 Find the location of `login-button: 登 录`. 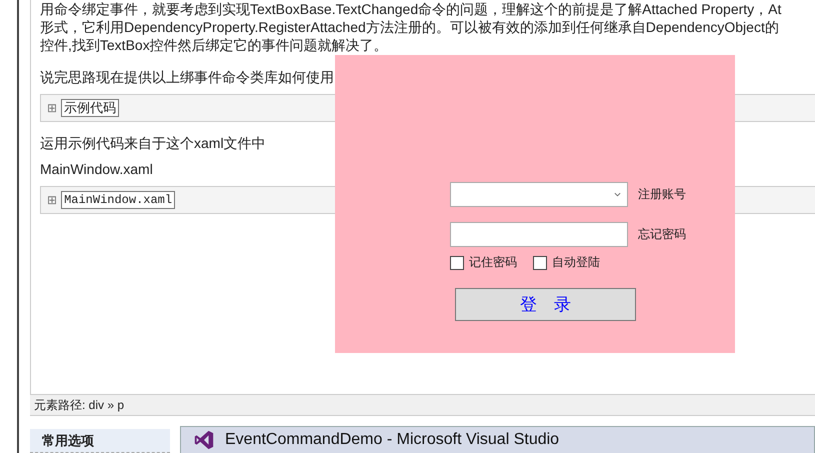

login-button: 登 录 is located at coordinates (545, 304).